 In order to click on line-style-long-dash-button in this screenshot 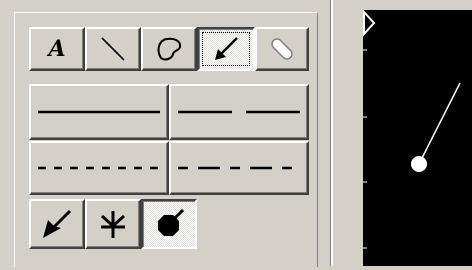, I will do `click(239, 112)`.